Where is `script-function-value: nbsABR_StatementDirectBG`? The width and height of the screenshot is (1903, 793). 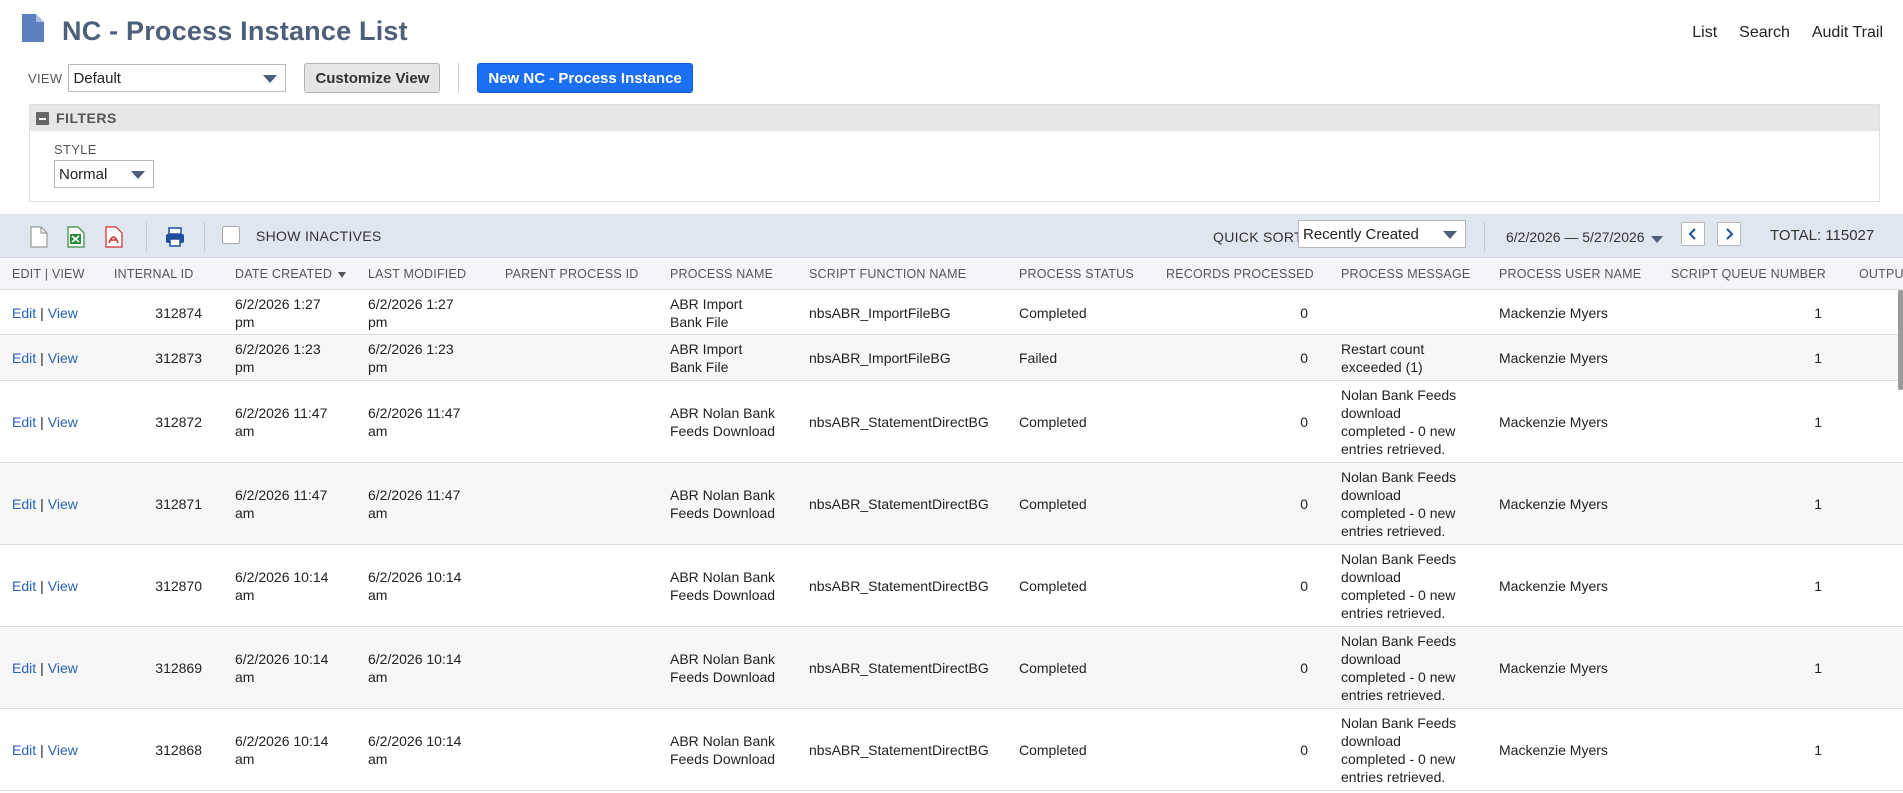
script-function-value: nbsABR_StatementDirectBG is located at coordinates (899, 504).